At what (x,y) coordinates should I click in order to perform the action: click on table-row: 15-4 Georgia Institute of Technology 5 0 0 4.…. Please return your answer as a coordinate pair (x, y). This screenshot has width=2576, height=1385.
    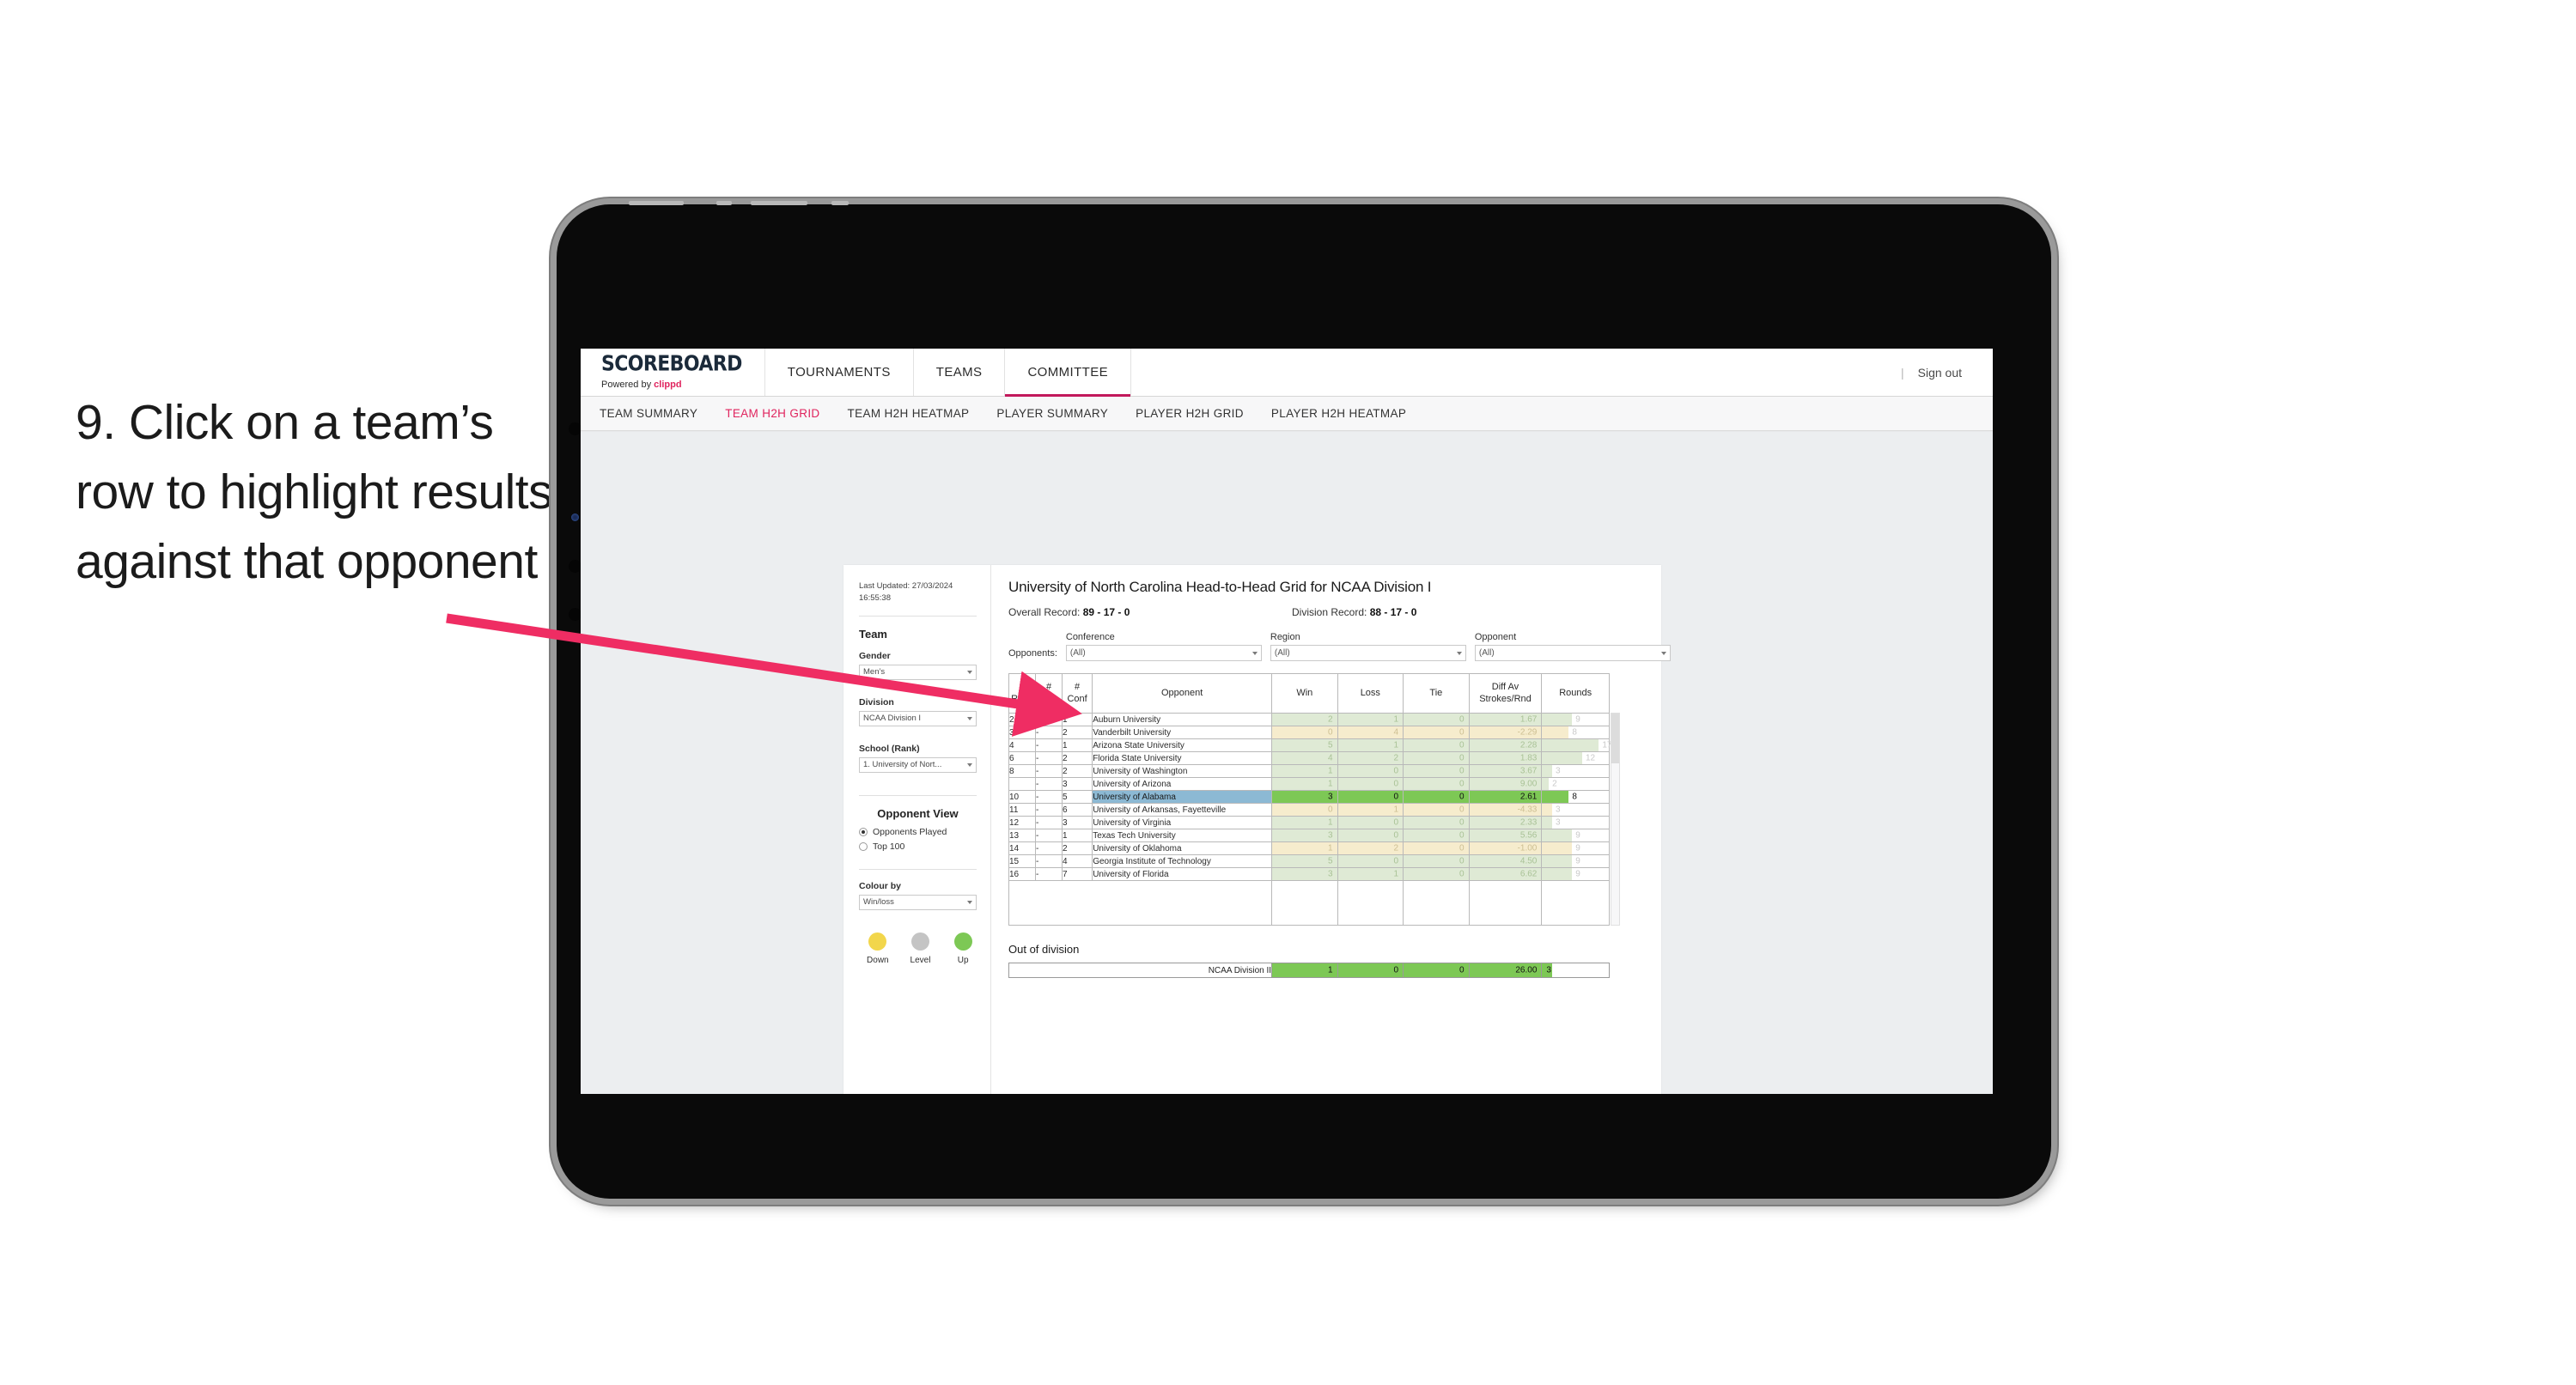
    Looking at the image, I should click on (1309, 861).